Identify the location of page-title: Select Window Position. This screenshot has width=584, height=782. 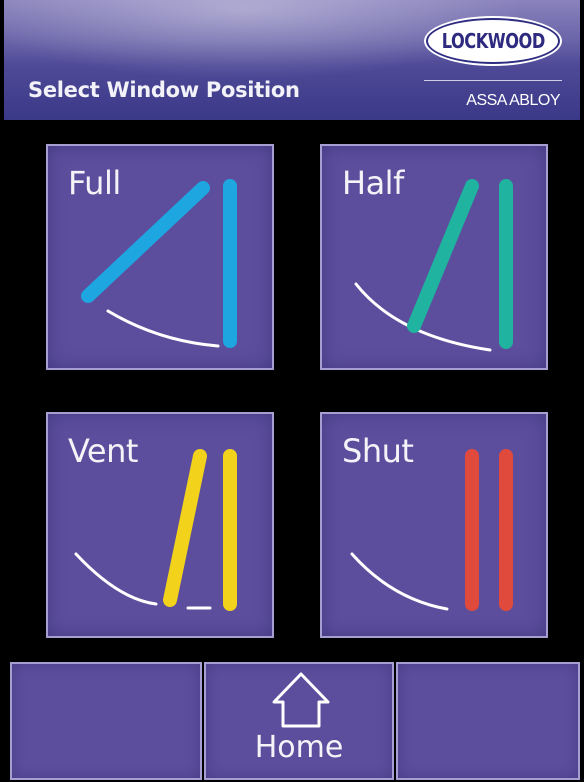
(164, 90).